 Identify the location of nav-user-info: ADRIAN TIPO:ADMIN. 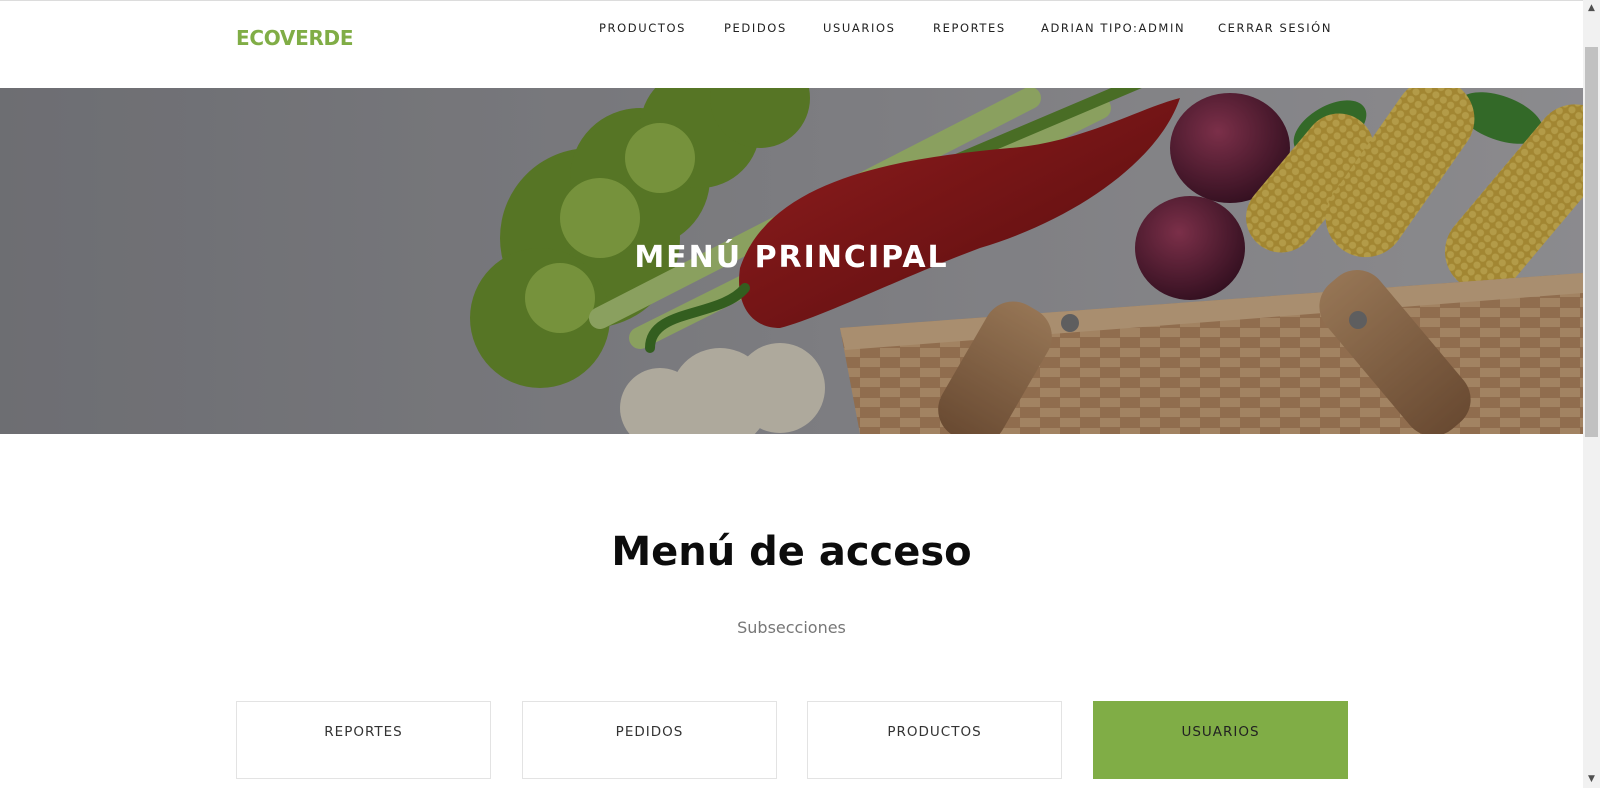
(1113, 28).